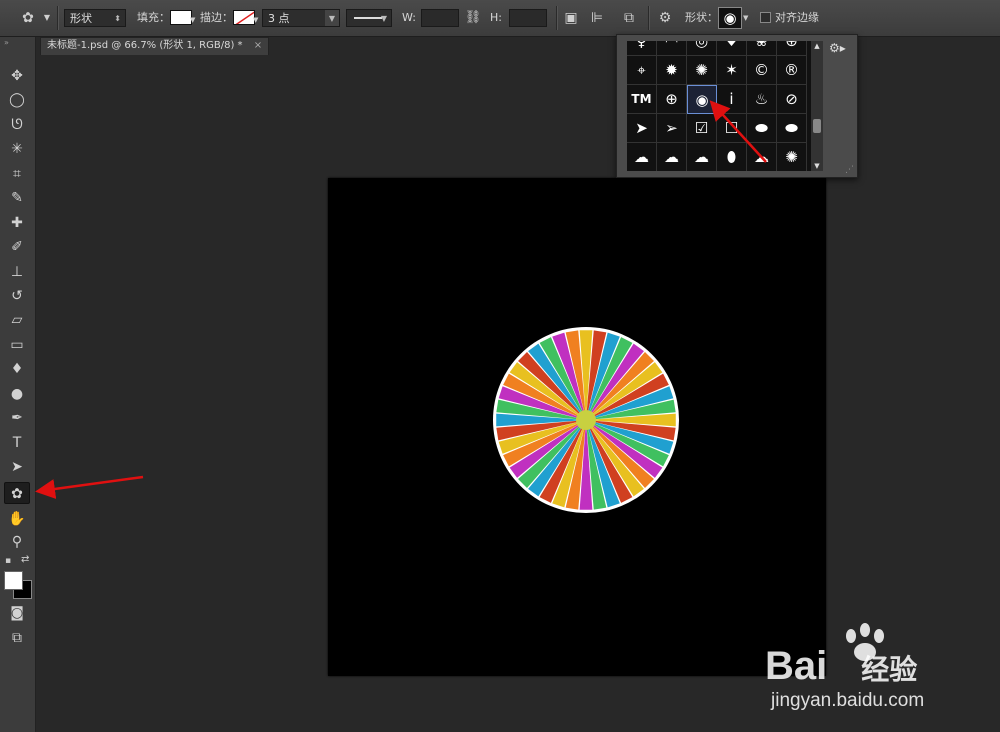 The image size is (1000, 732). Describe the element at coordinates (409, 17) in the screenshot. I see `width-label: W:` at that location.